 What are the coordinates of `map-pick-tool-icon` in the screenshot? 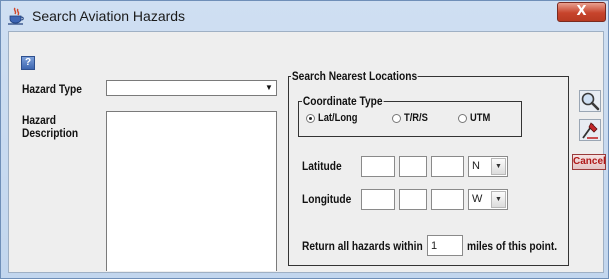 It's located at (590, 130).